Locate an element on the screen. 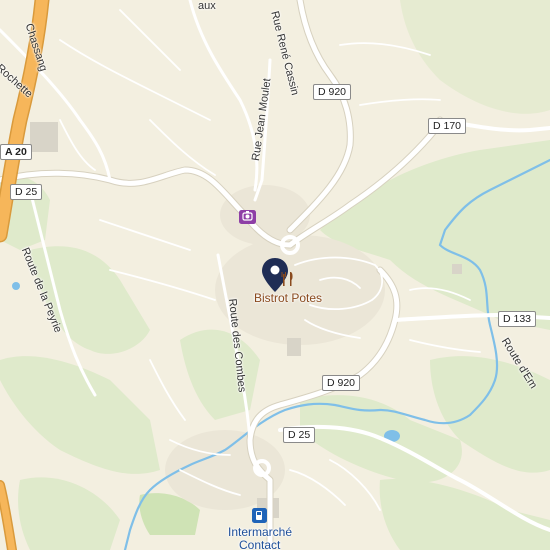 Image resolution: width=550 pixels, height=550 pixels. fuel-pump-icon is located at coordinates (259, 515).